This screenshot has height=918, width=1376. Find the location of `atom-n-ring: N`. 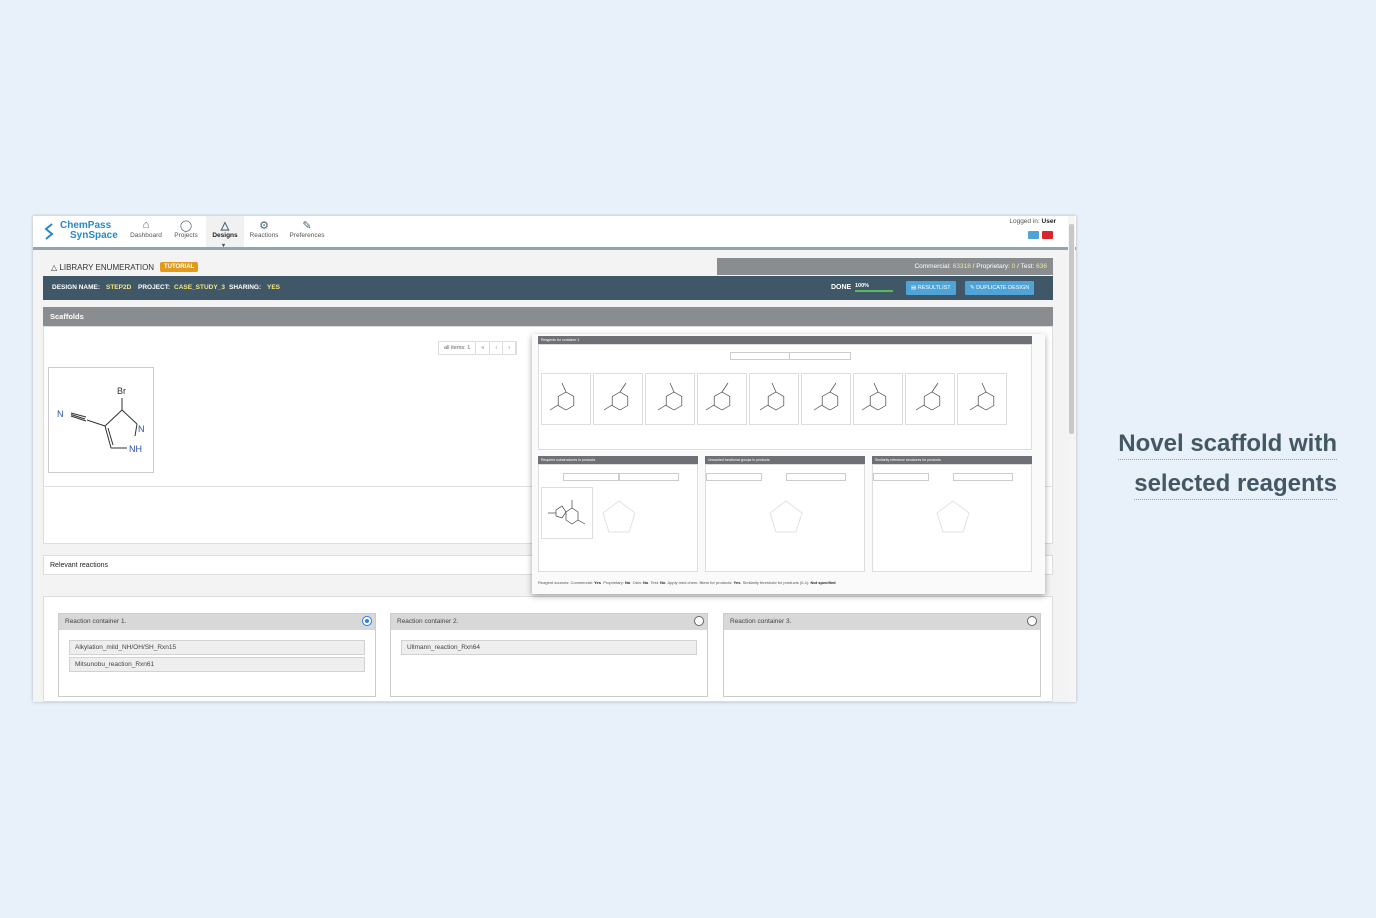

atom-n-ring: N is located at coordinates (141, 429).